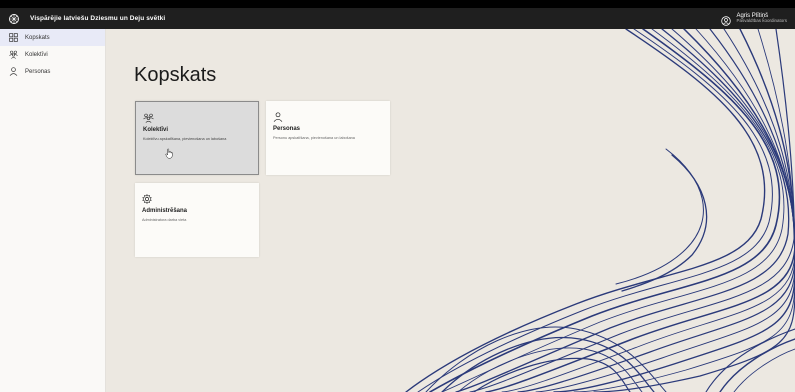 The width and height of the screenshot is (795, 392). What do you see at coordinates (37, 37) in the screenshot?
I see `sidebar-item-label: Kopskats` at bounding box center [37, 37].